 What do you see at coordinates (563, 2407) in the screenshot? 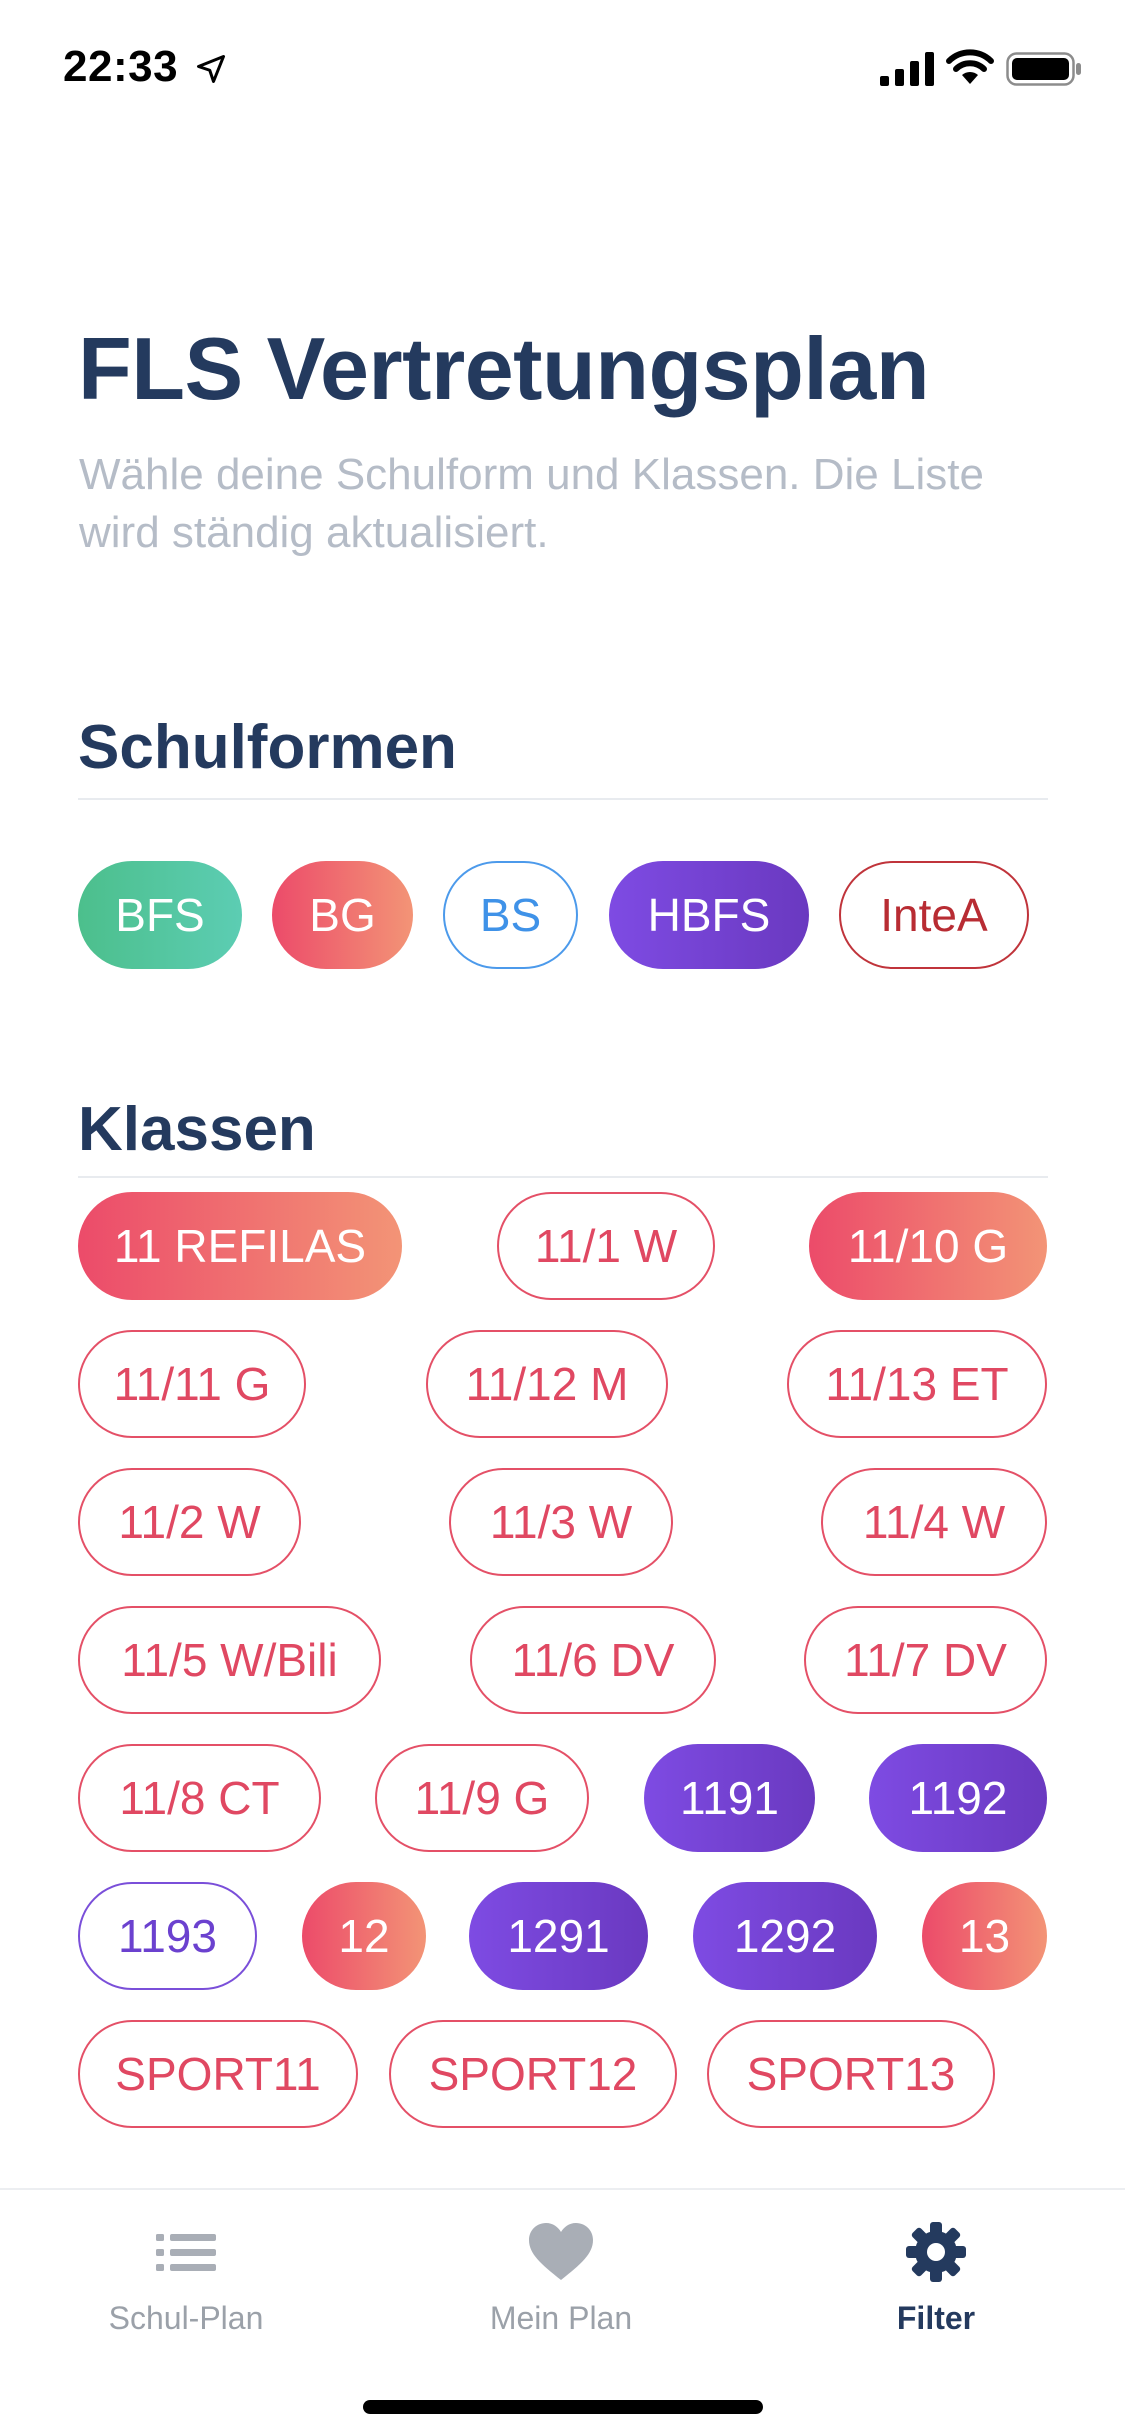
I see `home-indicator` at bounding box center [563, 2407].